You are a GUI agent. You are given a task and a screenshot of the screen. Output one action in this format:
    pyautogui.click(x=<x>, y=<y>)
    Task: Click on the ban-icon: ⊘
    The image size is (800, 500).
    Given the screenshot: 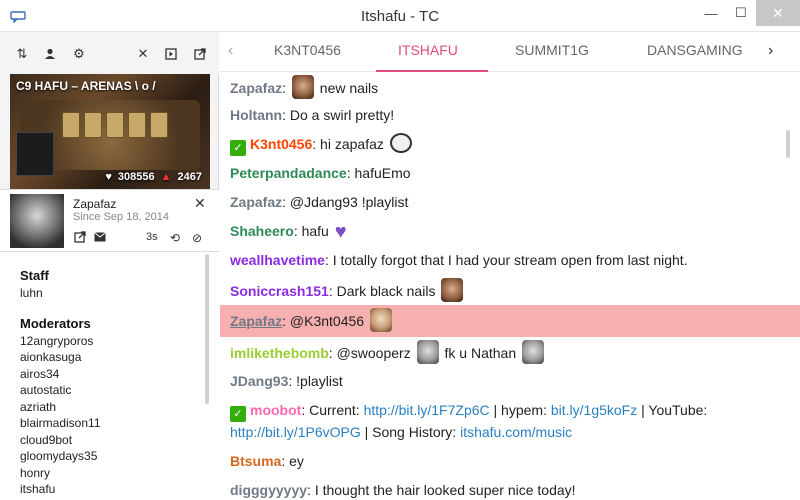 What is the action you would take?
    pyautogui.click(x=197, y=238)
    